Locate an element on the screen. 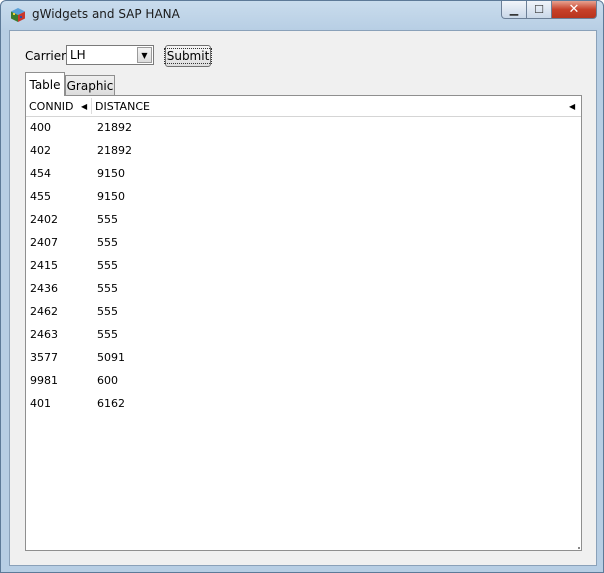 This screenshot has width=604, height=573. minimize-icon: ▁ is located at coordinates (514, 9).